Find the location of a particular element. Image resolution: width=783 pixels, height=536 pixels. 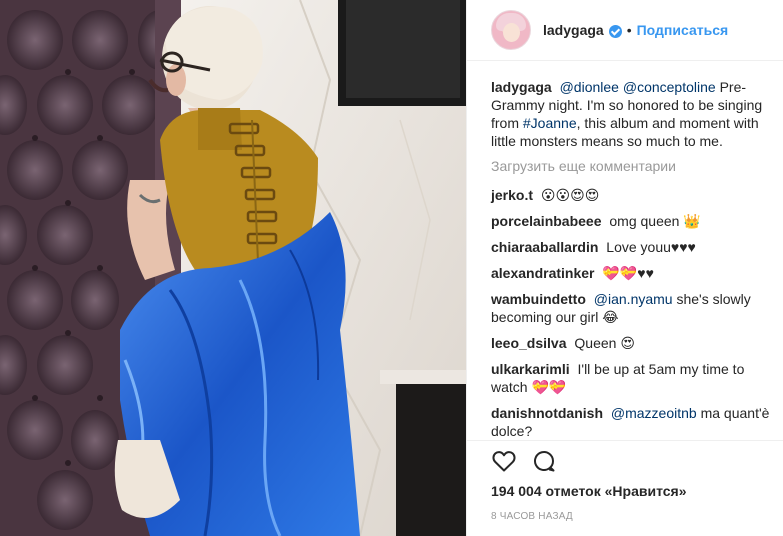

avatar-face is located at coordinates (511, 32).